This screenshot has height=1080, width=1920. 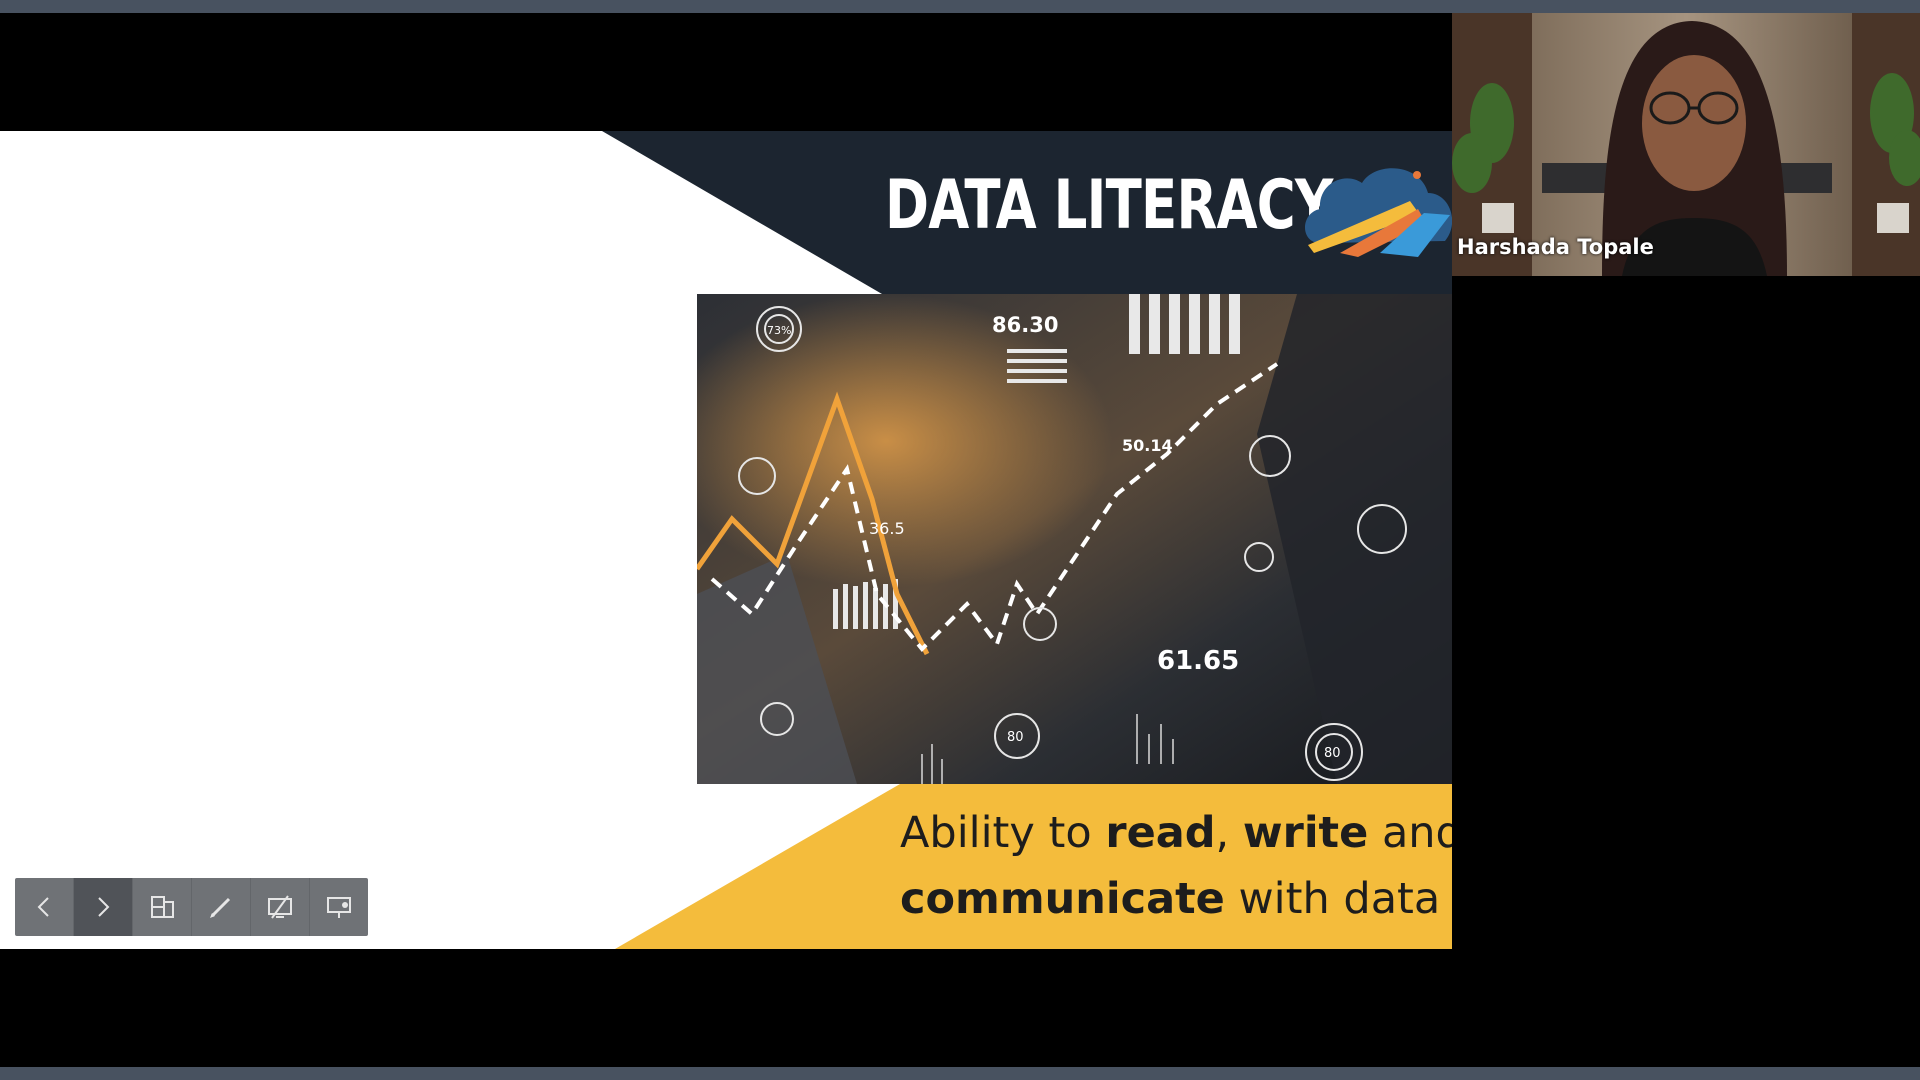 I want to click on hero-number-2: 50.14, so click(x=1147, y=445).